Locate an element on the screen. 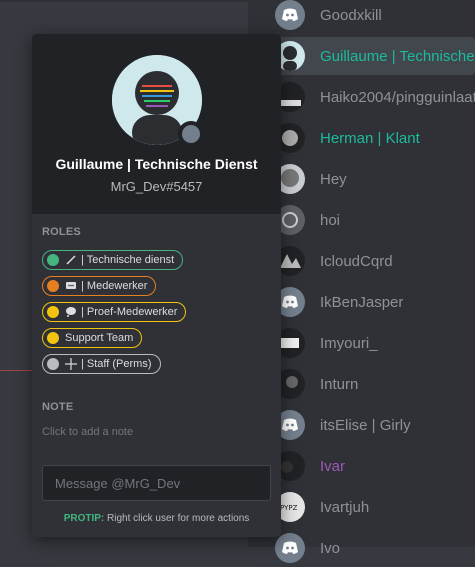 The width and height of the screenshot is (475, 567). popout-user-tag: MrG_Dev#5457 is located at coordinates (156, 186).